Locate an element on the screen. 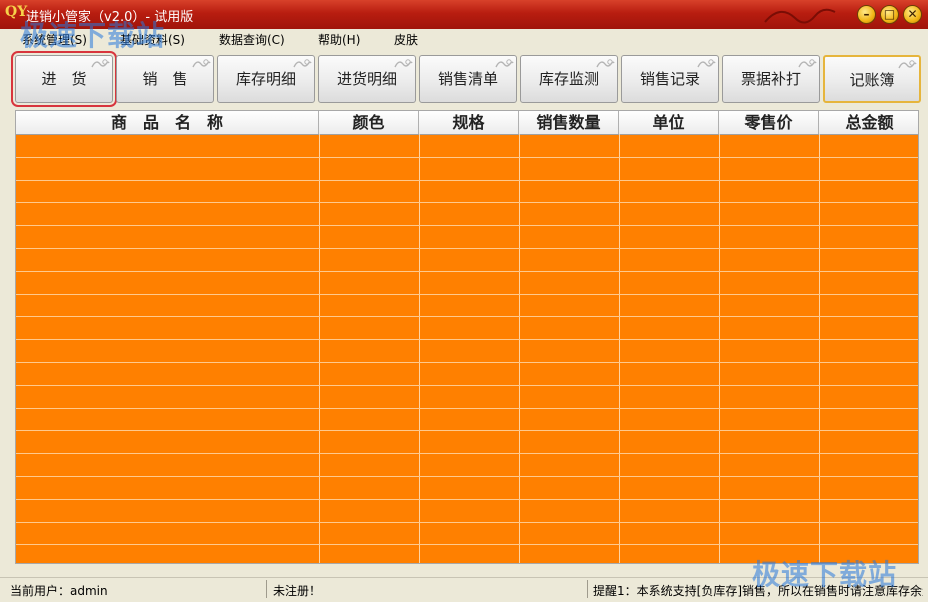 This screenshot has height=602, width=928. column-header-total-amount: 总金额 is located at coordinates (868, 122).